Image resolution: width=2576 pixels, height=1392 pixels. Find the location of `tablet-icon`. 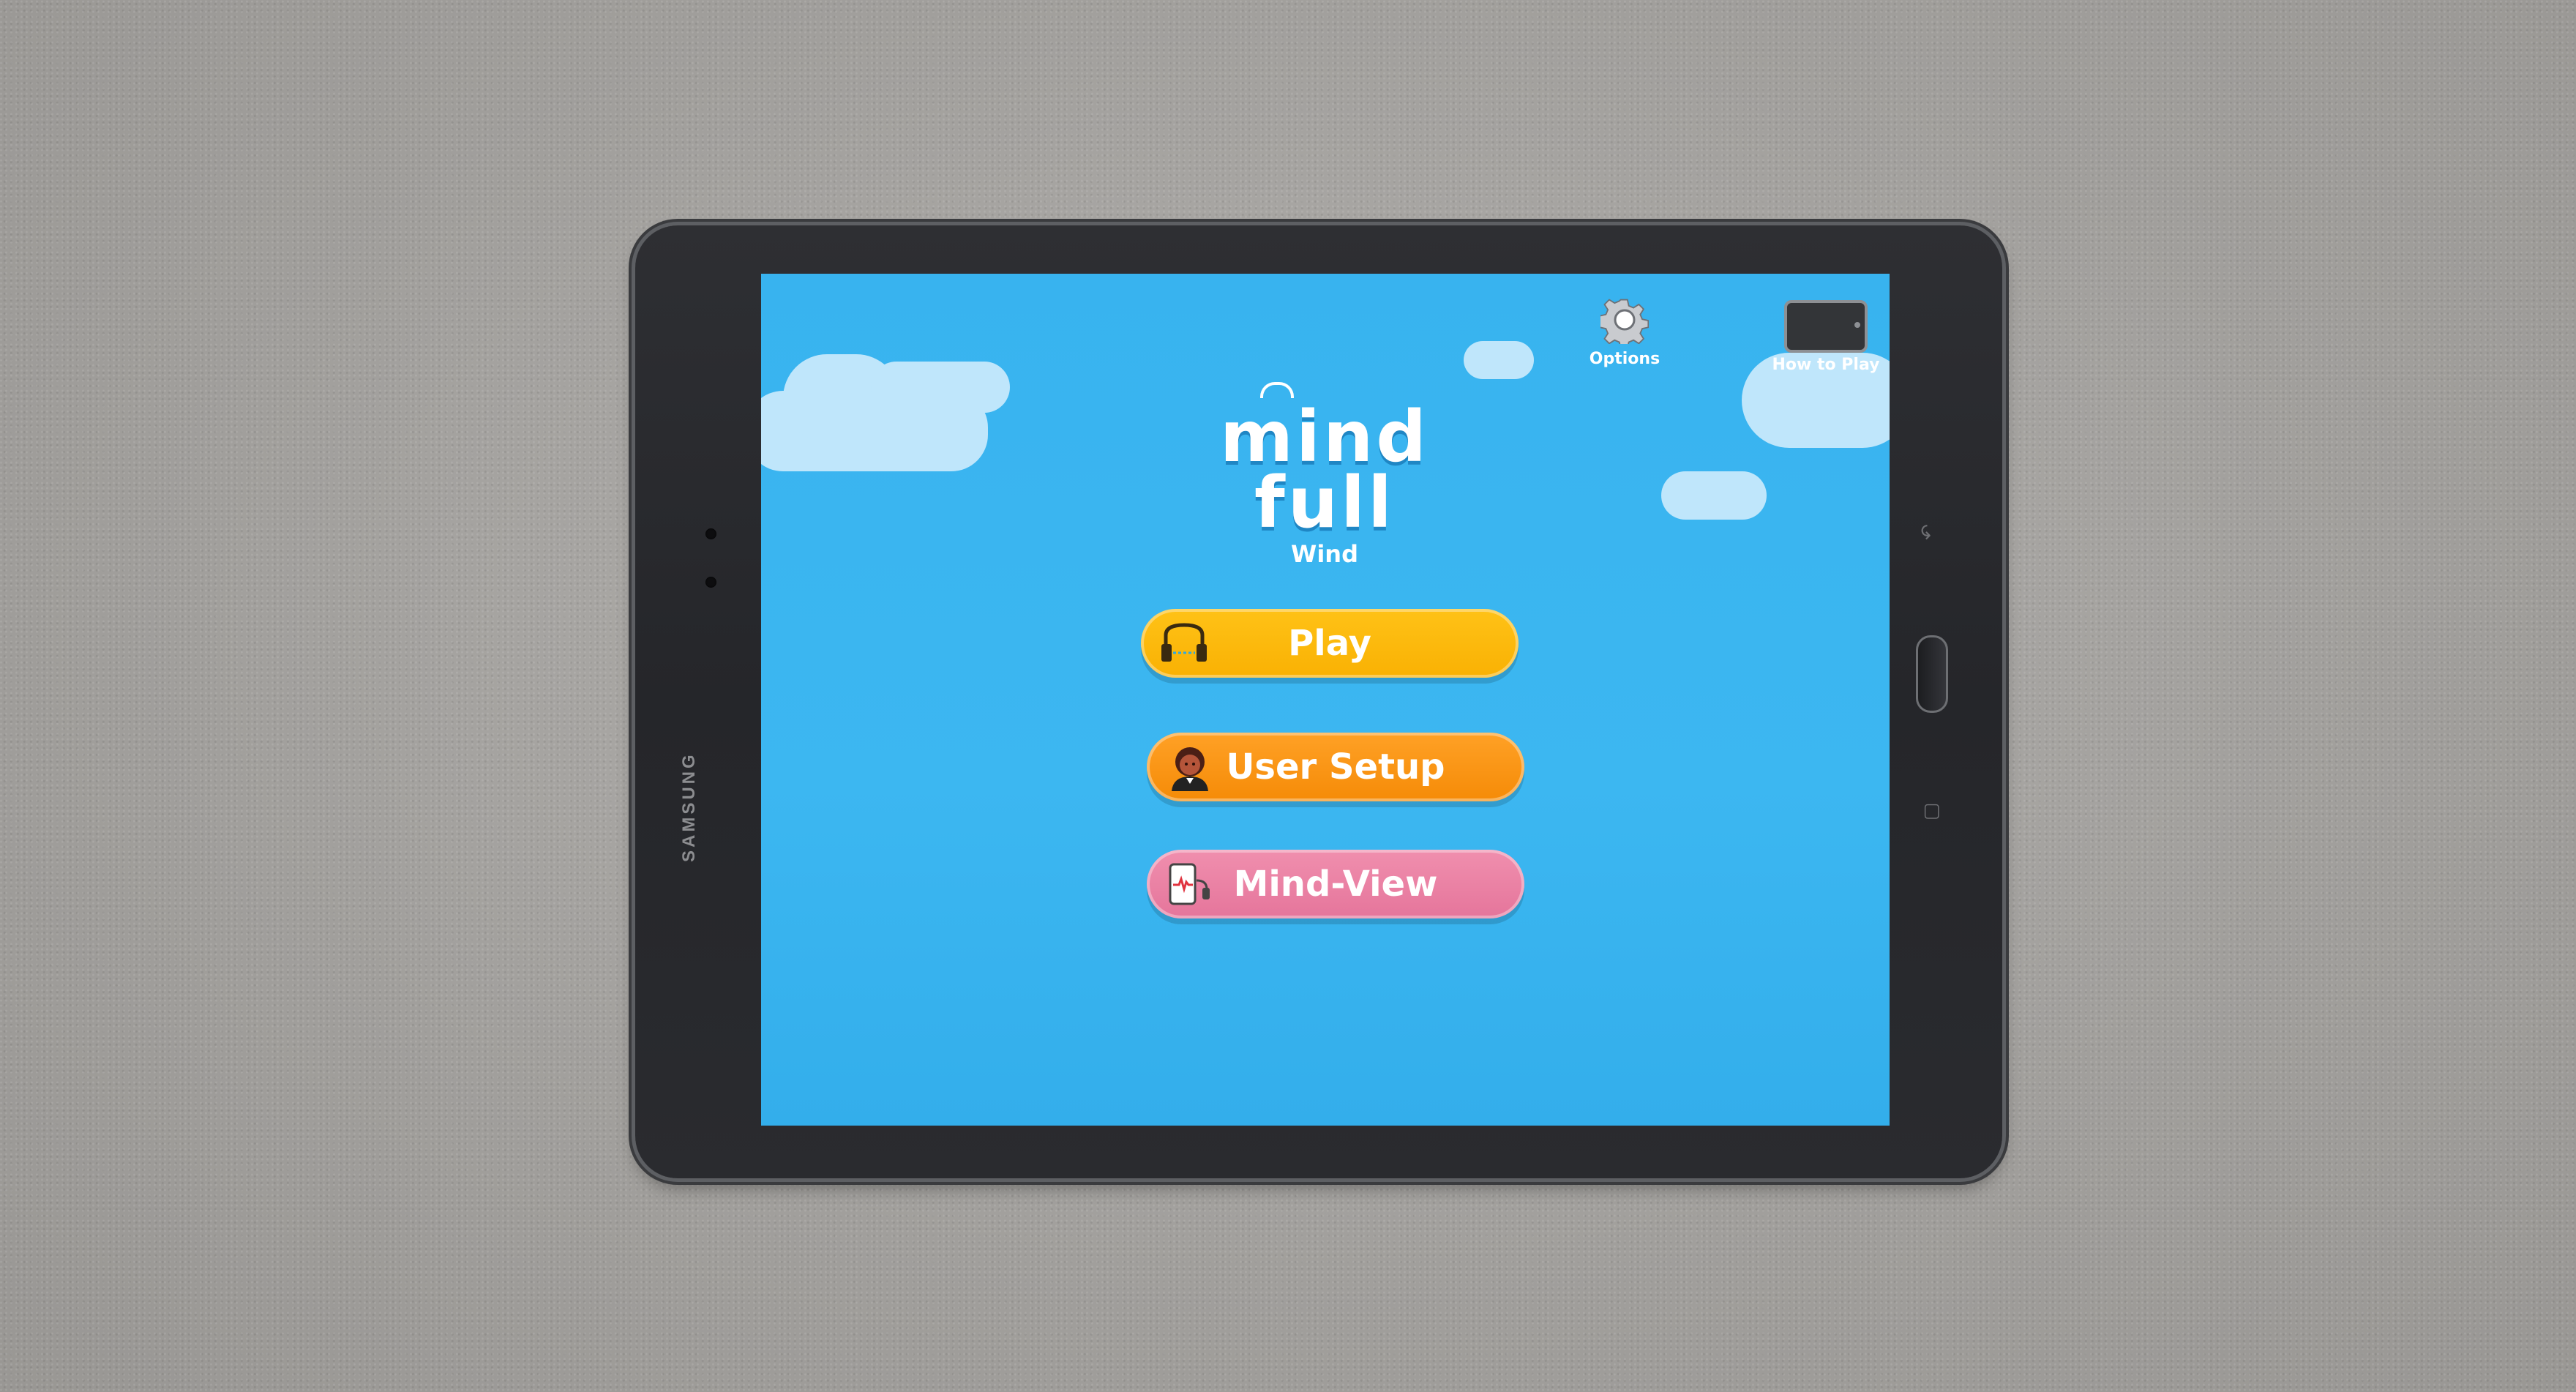

tablet-icon is located at coordinates (1826, 326).